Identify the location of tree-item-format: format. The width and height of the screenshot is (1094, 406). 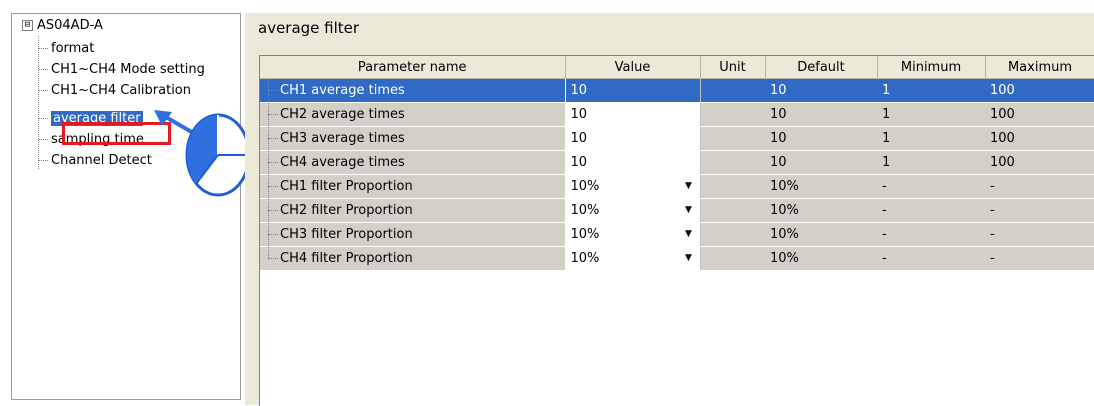
(66, 48).